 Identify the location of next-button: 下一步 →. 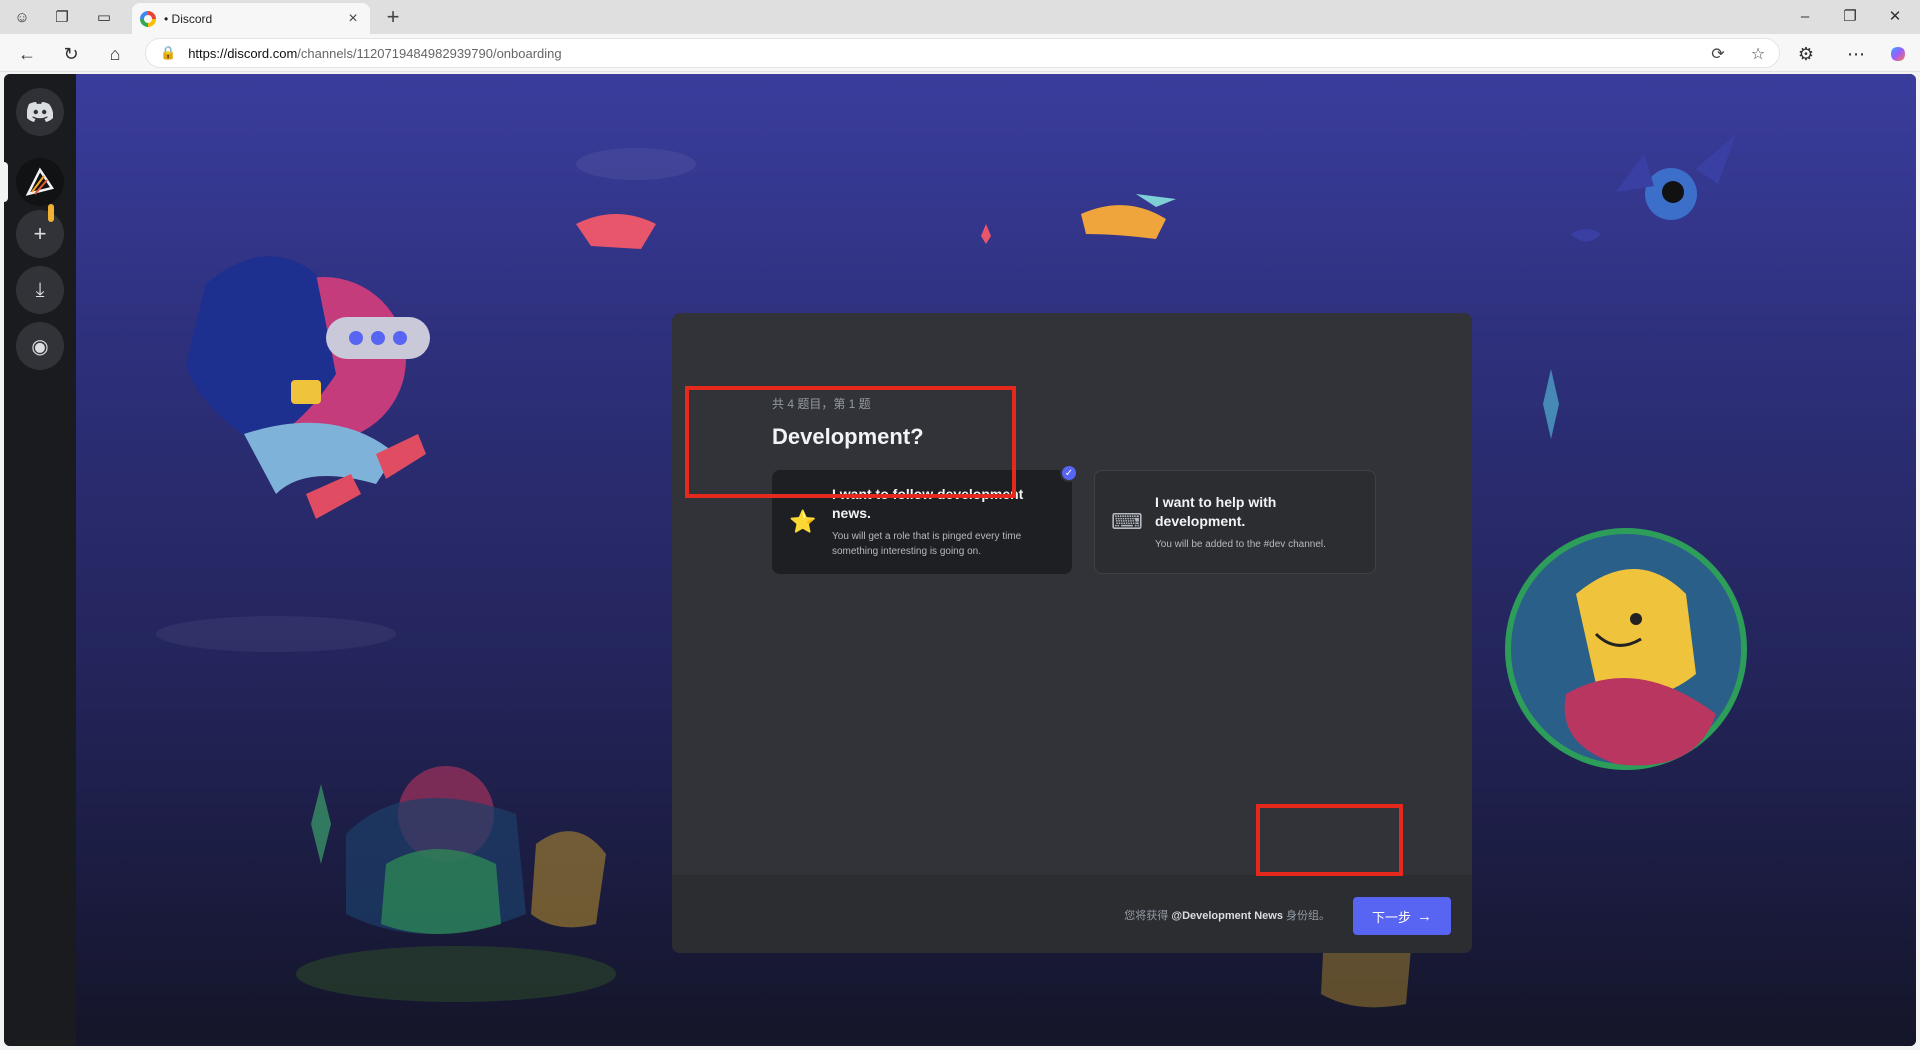
(1402, 916).